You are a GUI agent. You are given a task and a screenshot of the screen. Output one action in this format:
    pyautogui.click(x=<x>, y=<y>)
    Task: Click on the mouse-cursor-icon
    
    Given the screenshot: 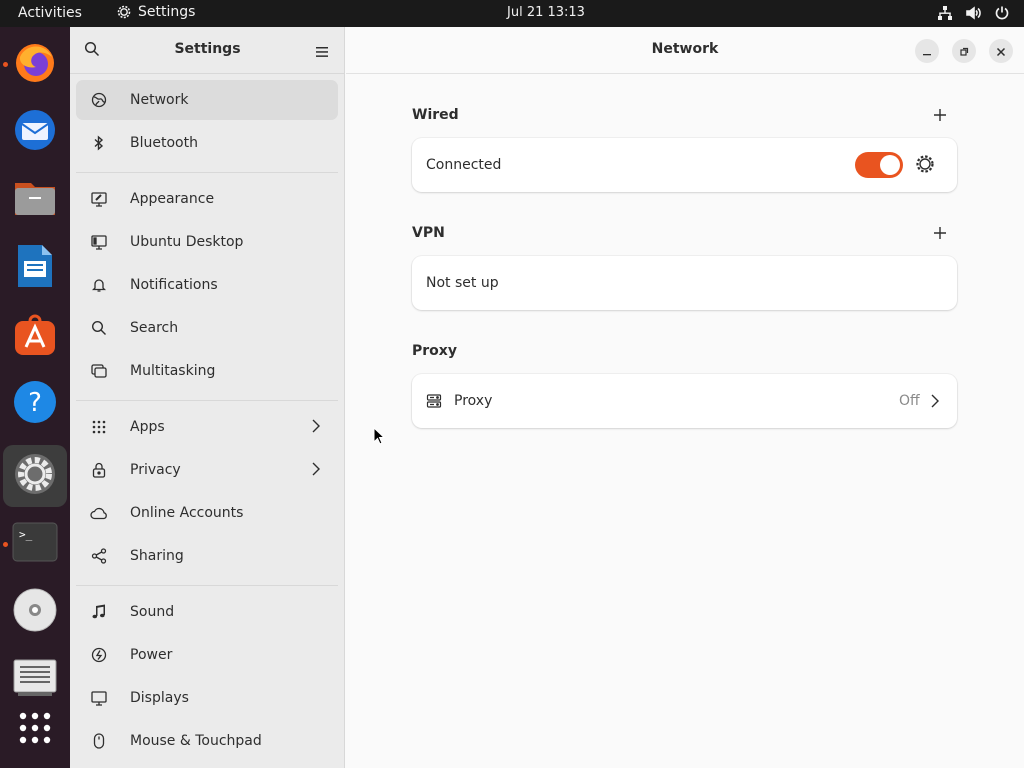 What is the action you would take?
    pyautogui.click(x=379, y=437)
    